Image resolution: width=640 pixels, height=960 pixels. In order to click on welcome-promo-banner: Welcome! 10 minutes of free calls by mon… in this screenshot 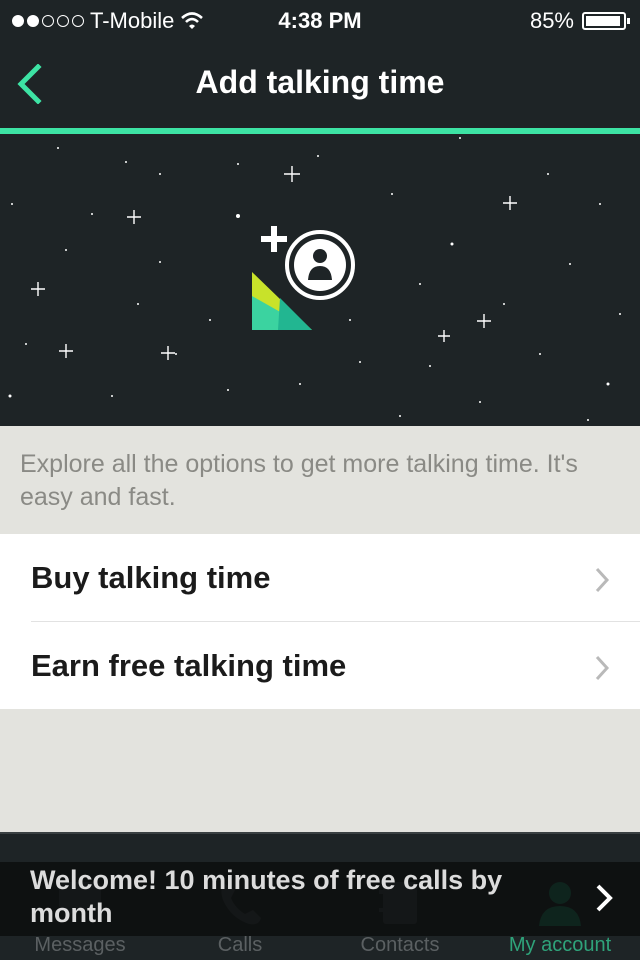, I will do `click(320, 899)`.